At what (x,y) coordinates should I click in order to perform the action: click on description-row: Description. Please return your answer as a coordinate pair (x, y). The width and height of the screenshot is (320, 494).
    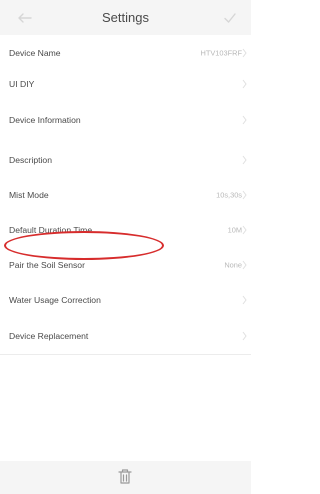
    Looking at the image, I should click on (125, 160).